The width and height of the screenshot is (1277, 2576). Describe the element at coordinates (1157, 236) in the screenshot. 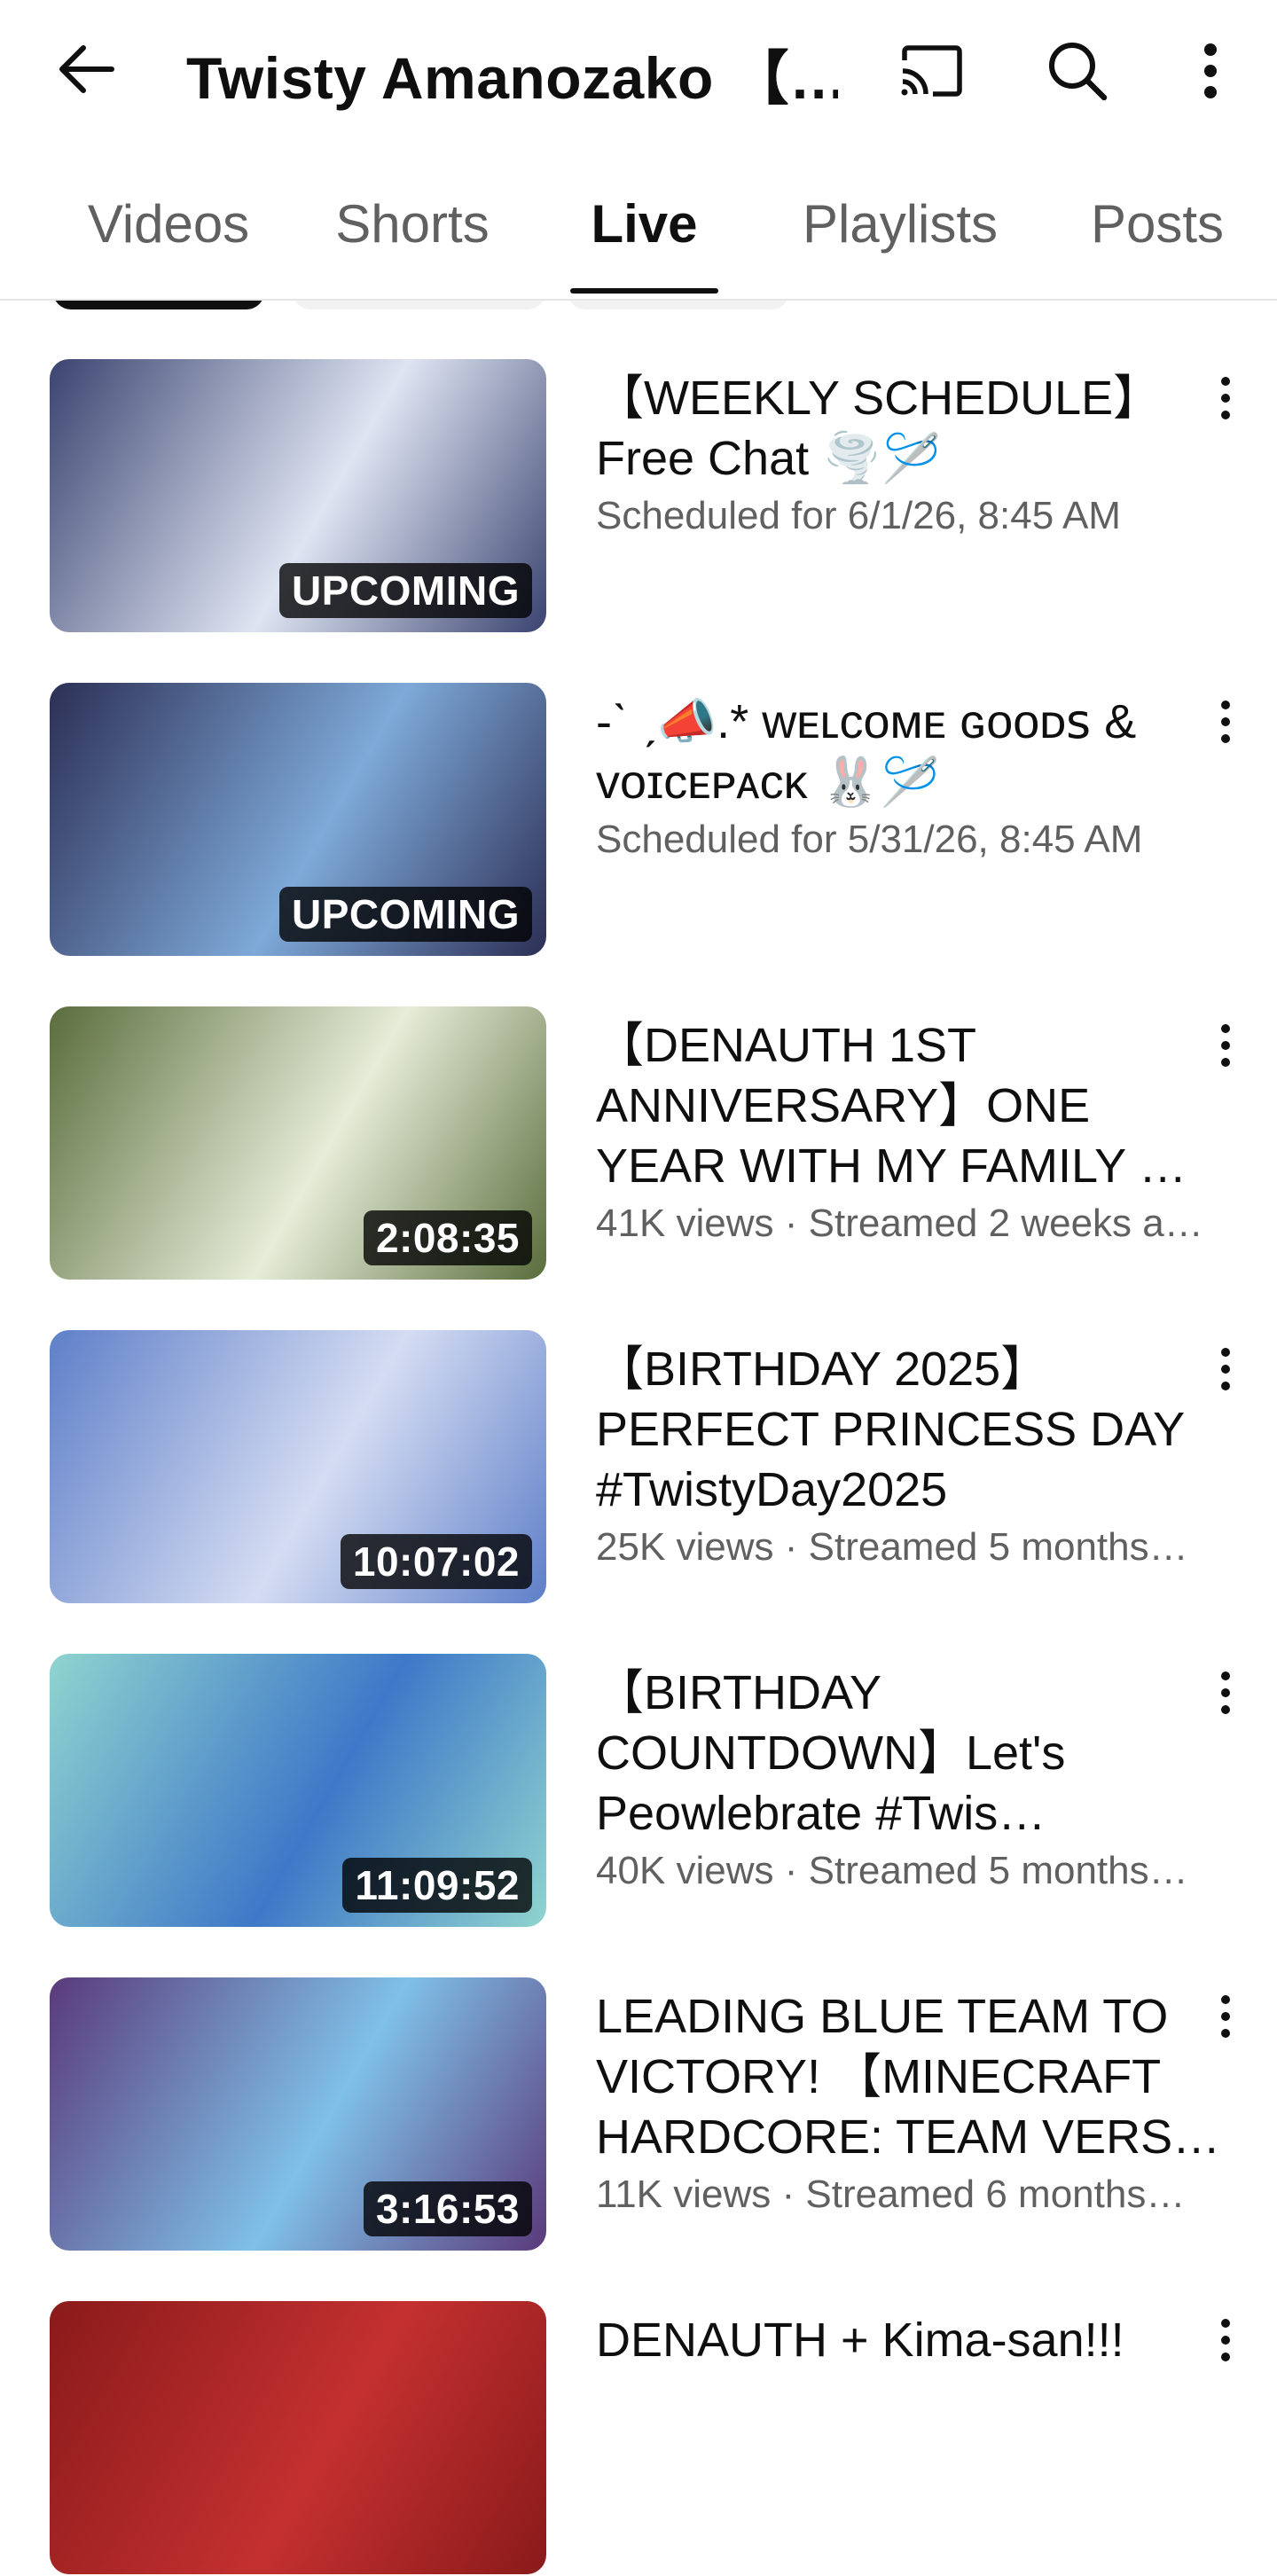

I see `tab-posts: Posts` at that location.